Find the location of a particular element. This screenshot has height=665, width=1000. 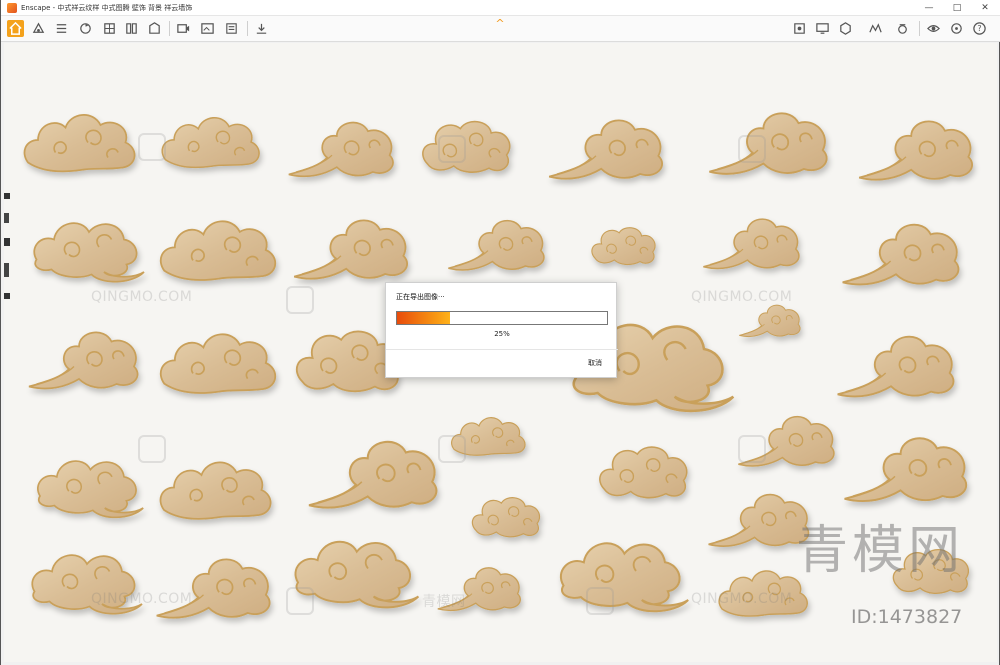

title-bar: Enscape - 中式祥云纹样 中式图腾 壁饰 背景 祥云墙饰 — □ ✕ is located at coordinates (500, 8).